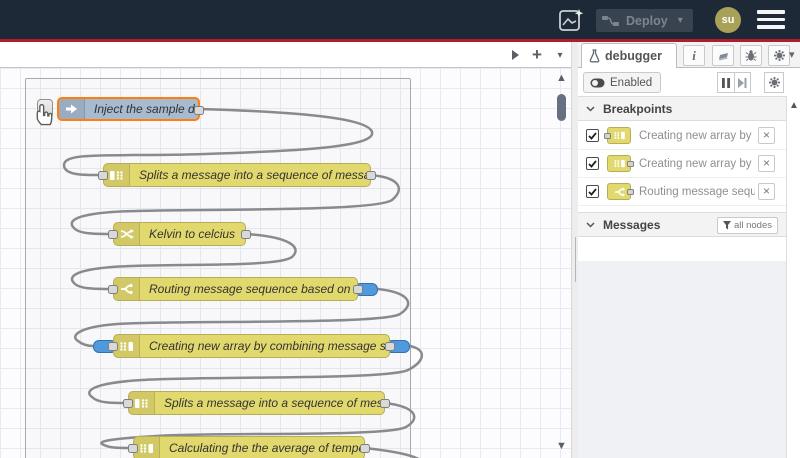 The image size is (800, 458). Describe the element at coordinates (610, 20) in the screenshot. I see `deploy-nodes-icon` at that location.